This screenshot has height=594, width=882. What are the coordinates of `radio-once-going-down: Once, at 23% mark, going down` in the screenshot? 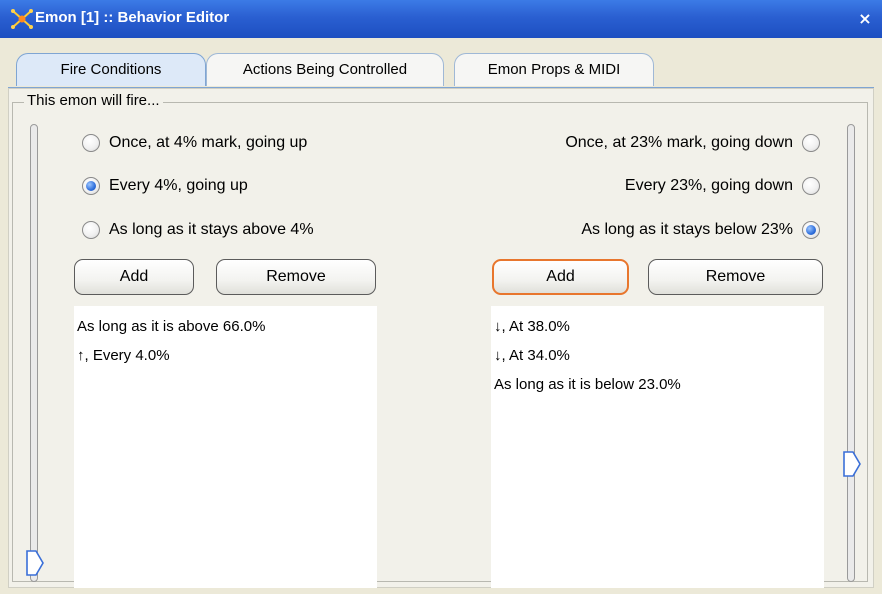 It's located at (692, 143).